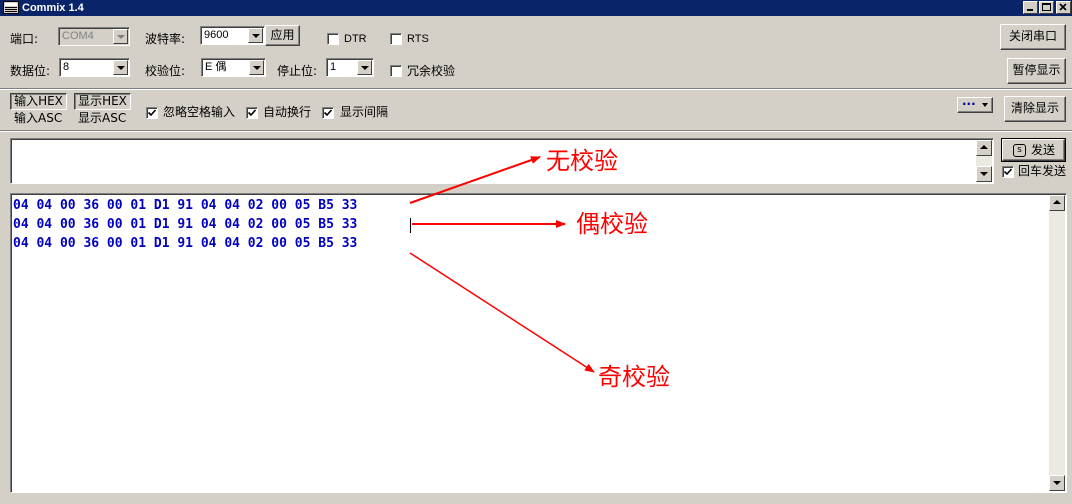  What do you see at coordinates (102, 101) in the screenshot?
I see `display-hex-button: 显示HEX` at bounding box center [102, 101].